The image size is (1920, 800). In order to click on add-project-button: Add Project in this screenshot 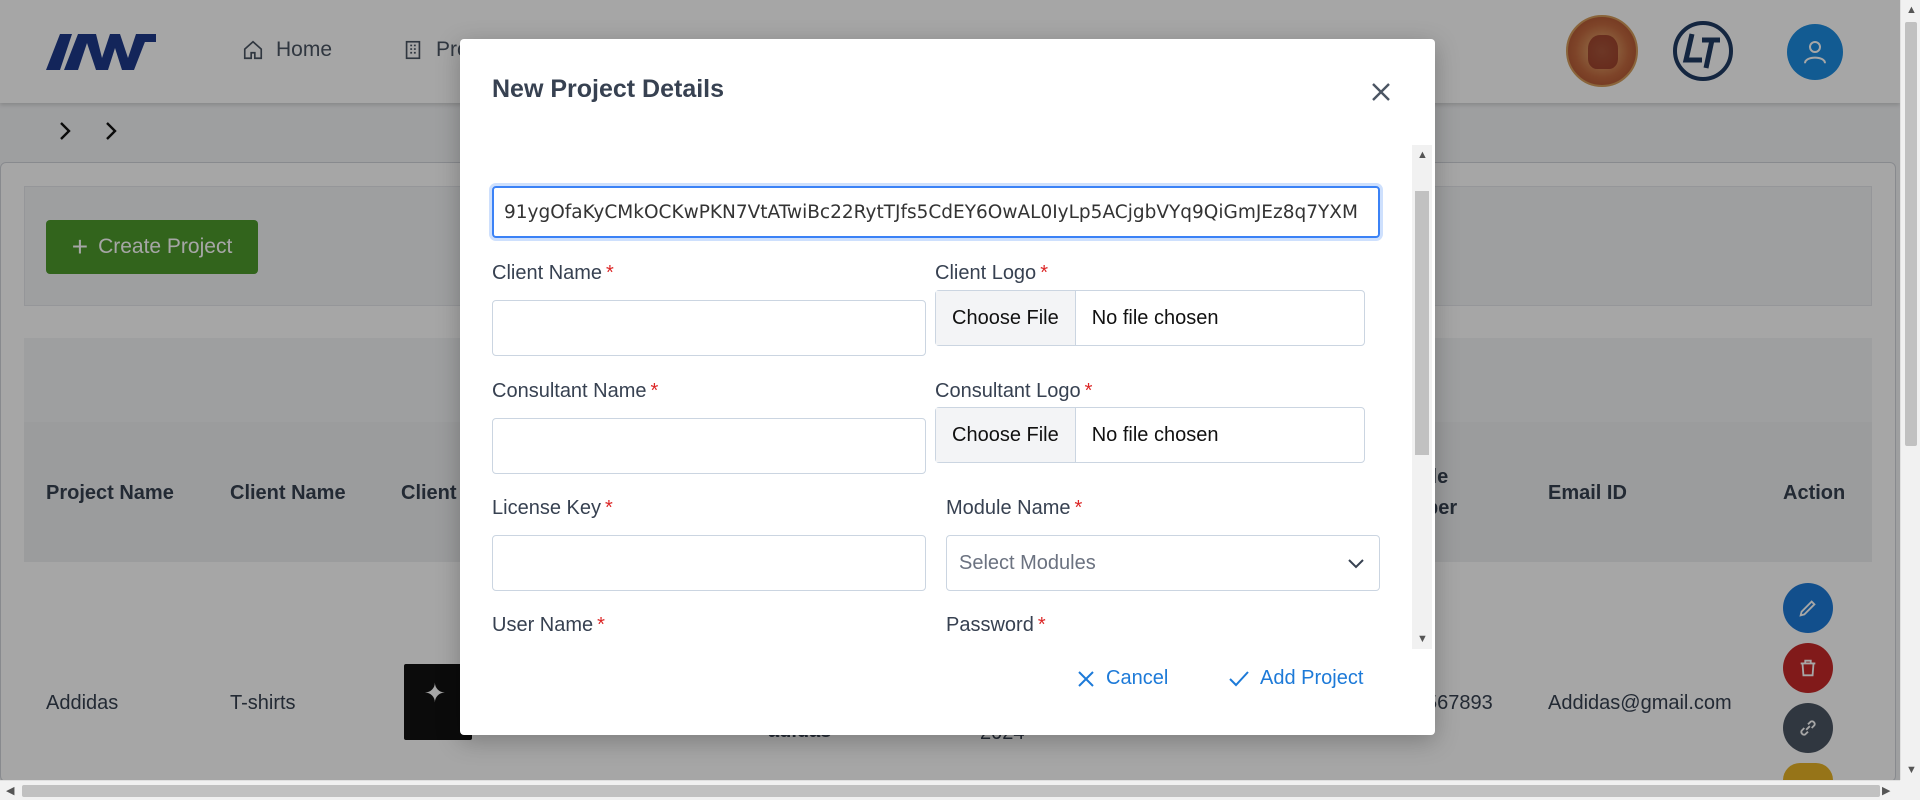, I will do `click(1295, 678)`.